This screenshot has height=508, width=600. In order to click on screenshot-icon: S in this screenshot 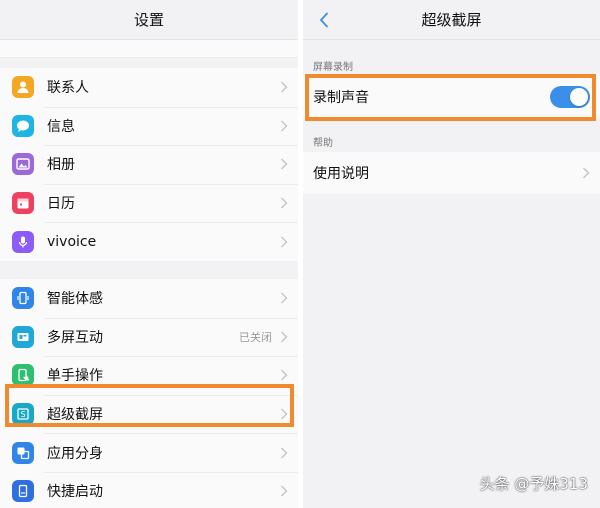, I will do `click(23, 414)`.